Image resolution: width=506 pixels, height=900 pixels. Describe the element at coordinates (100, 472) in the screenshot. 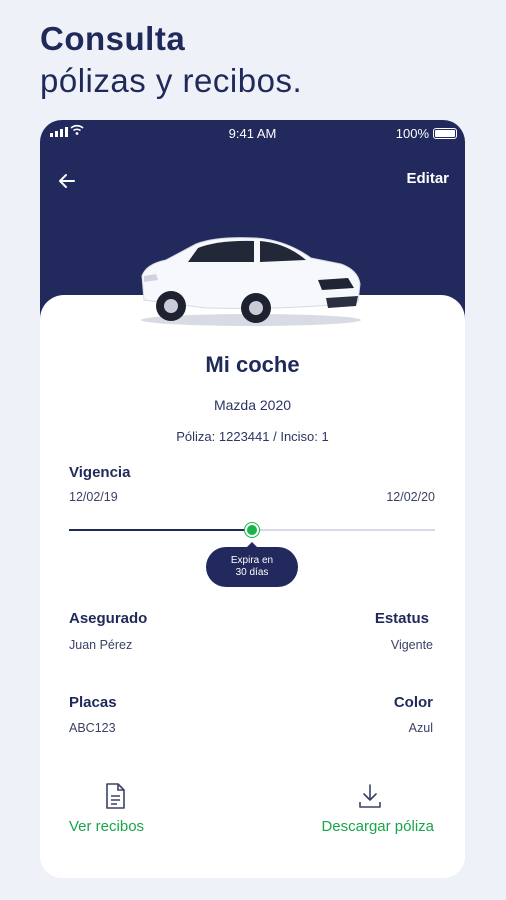

I see `validity-label: Vigencia` at that location.